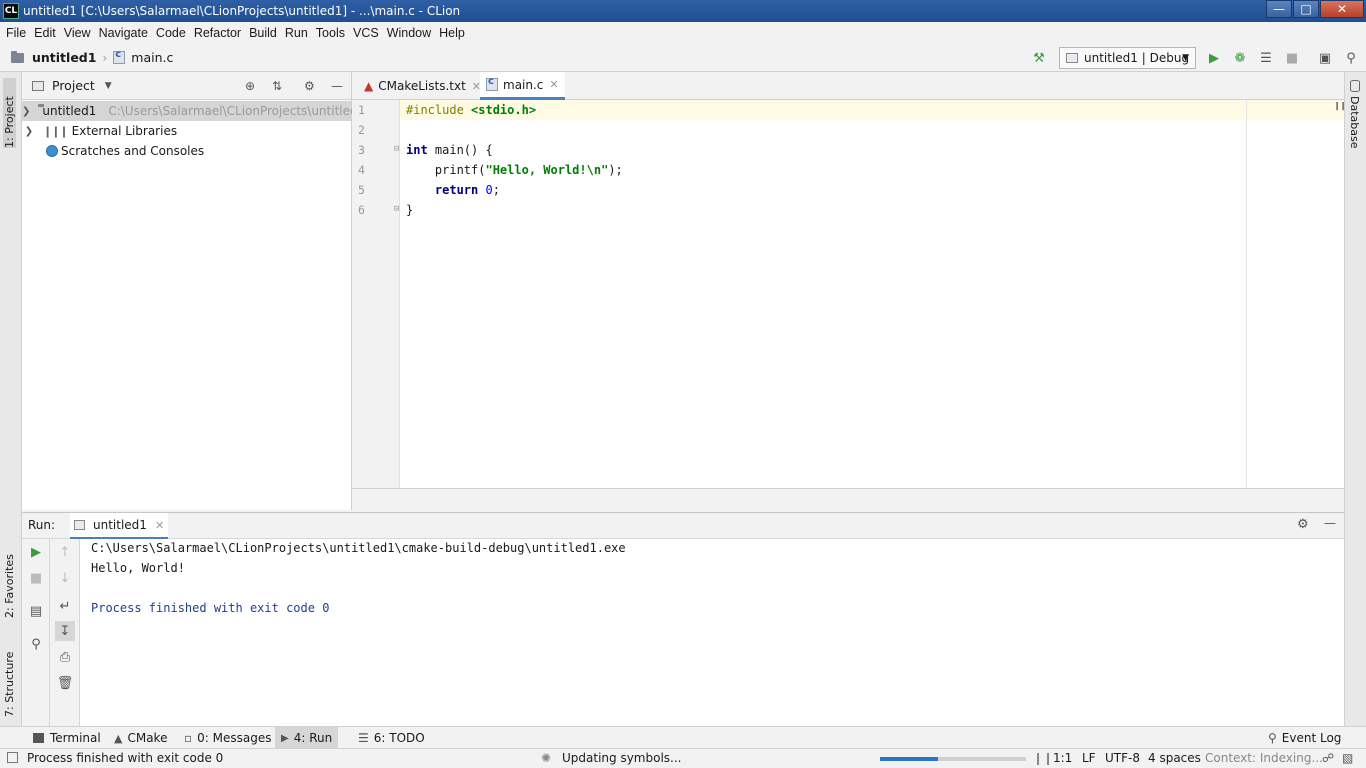 This screenshot has height=768, width=1366. Describe the element at coordinates (69, 111) in the screenshot. I see `tree-item-label: untitled1` at that location.